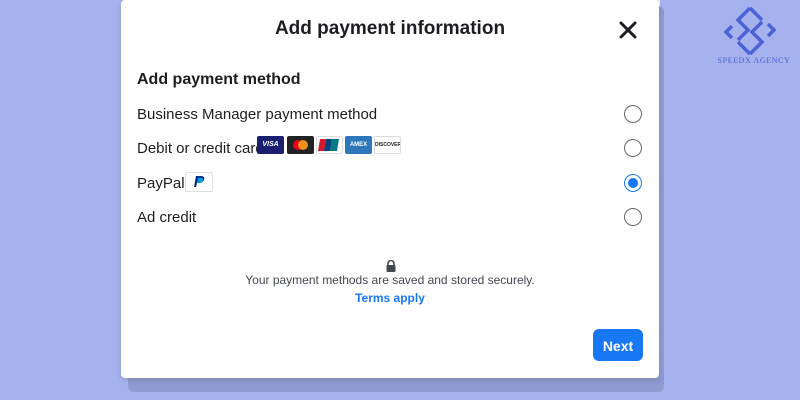 The image size is (800, 400). What do you see at coordinates (161, 183) in the screenshot?
I see `option-label: PayPal` at bounding box center [161, 183].